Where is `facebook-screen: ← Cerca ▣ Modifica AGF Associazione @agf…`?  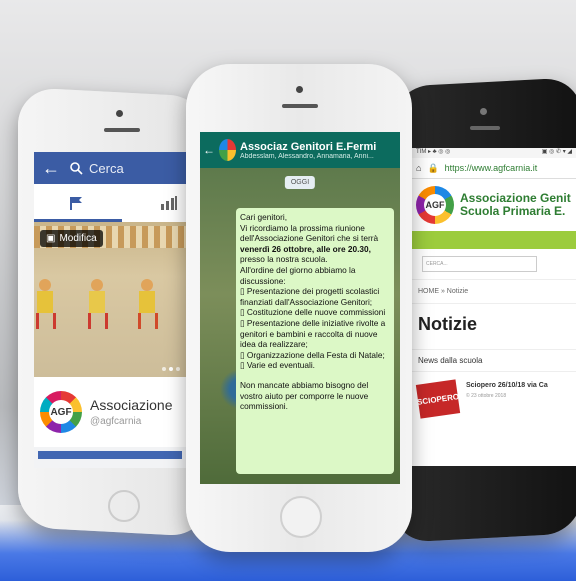
facebook-screen: ← Cerca ▣ Modifica AGF Associazione @agf… is located at coordinates (110, 310).